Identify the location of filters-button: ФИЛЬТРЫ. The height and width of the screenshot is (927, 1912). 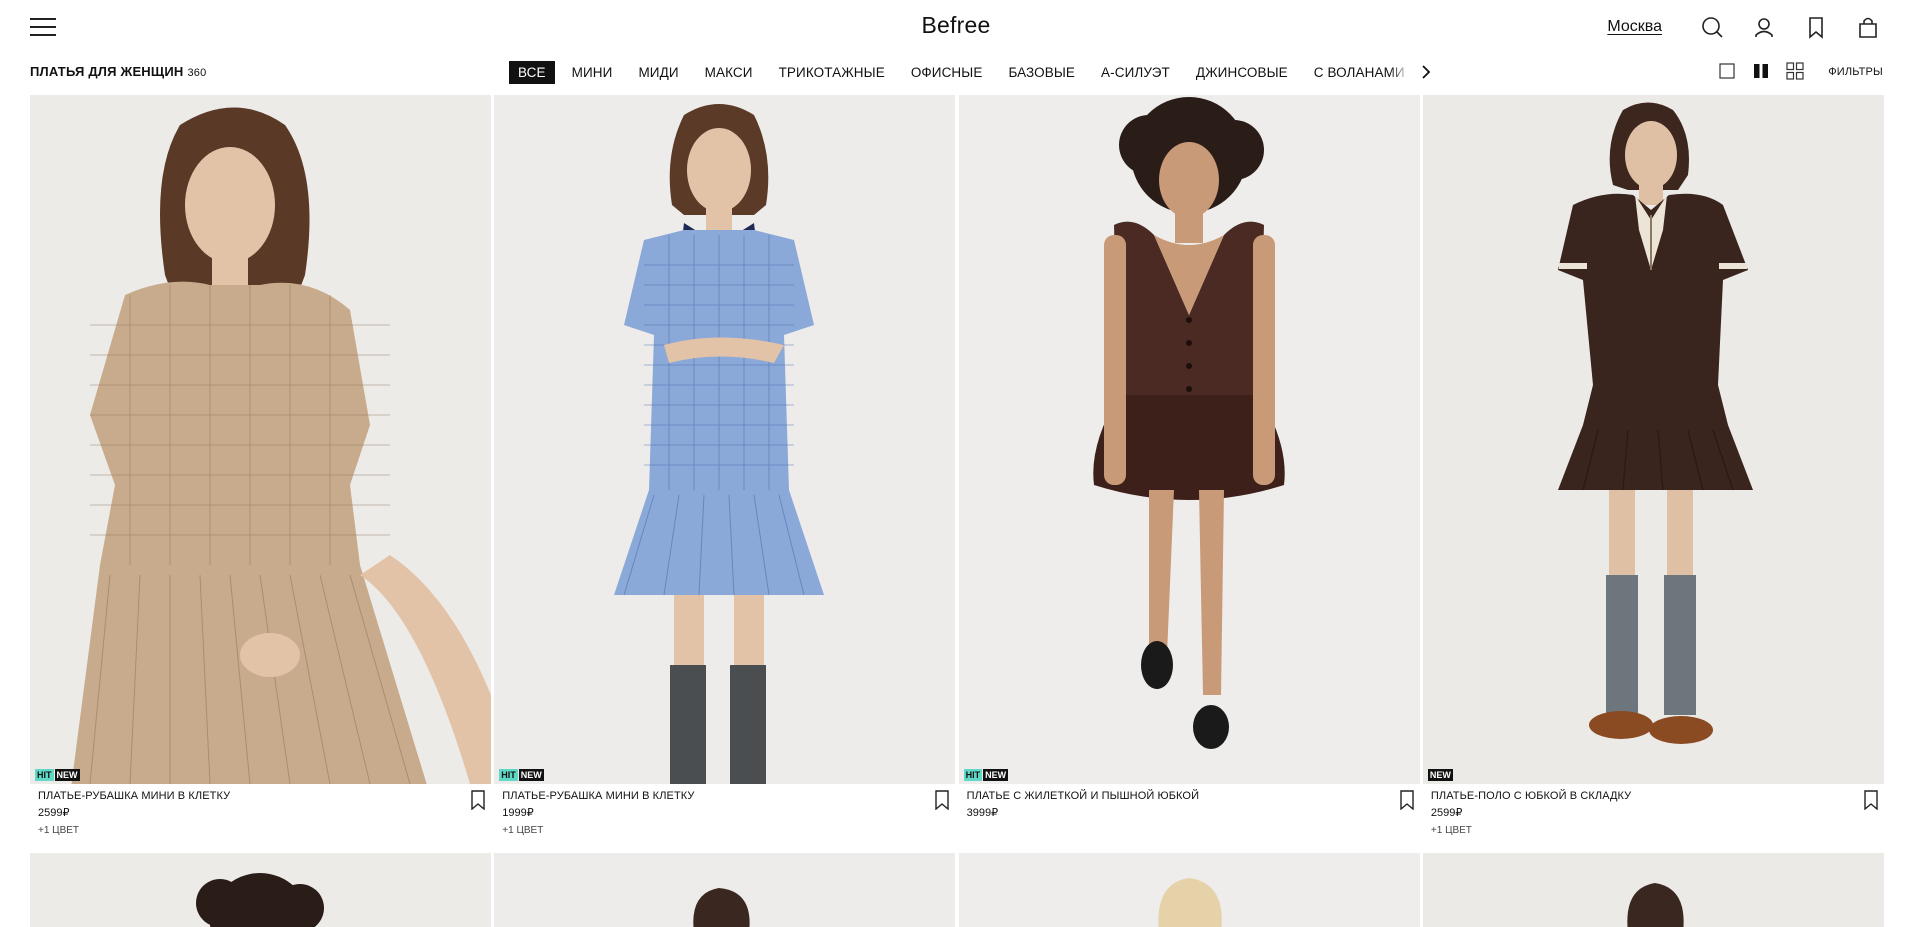
(1855, 72).